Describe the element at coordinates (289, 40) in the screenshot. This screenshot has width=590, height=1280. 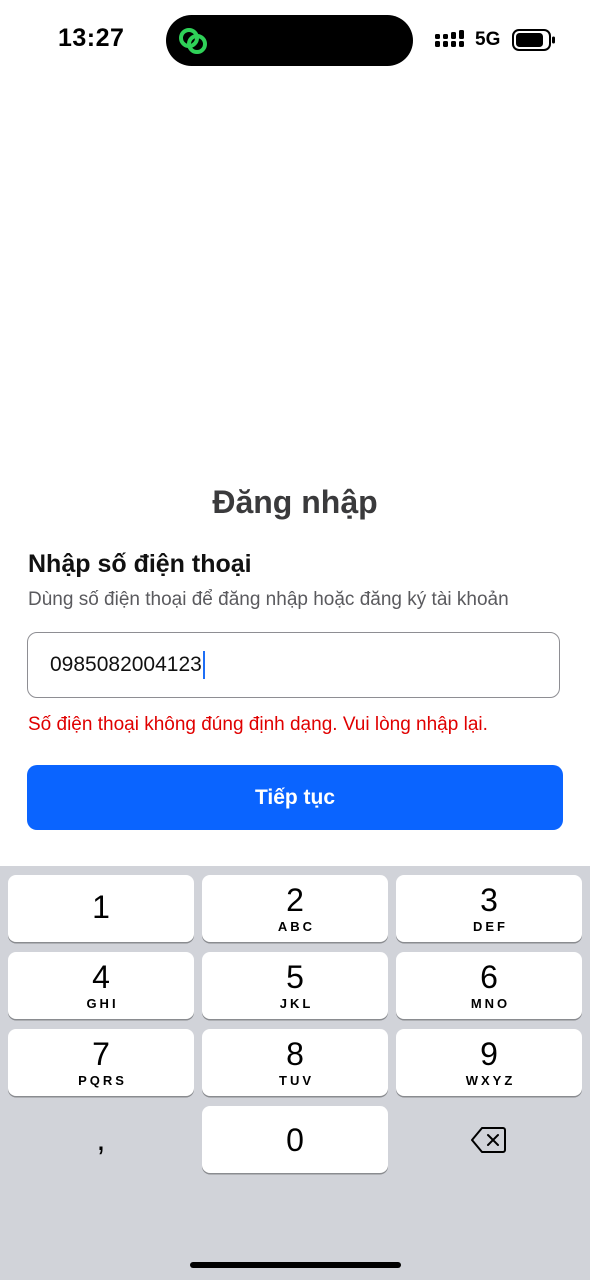
I see `dynamic-island` at that location.